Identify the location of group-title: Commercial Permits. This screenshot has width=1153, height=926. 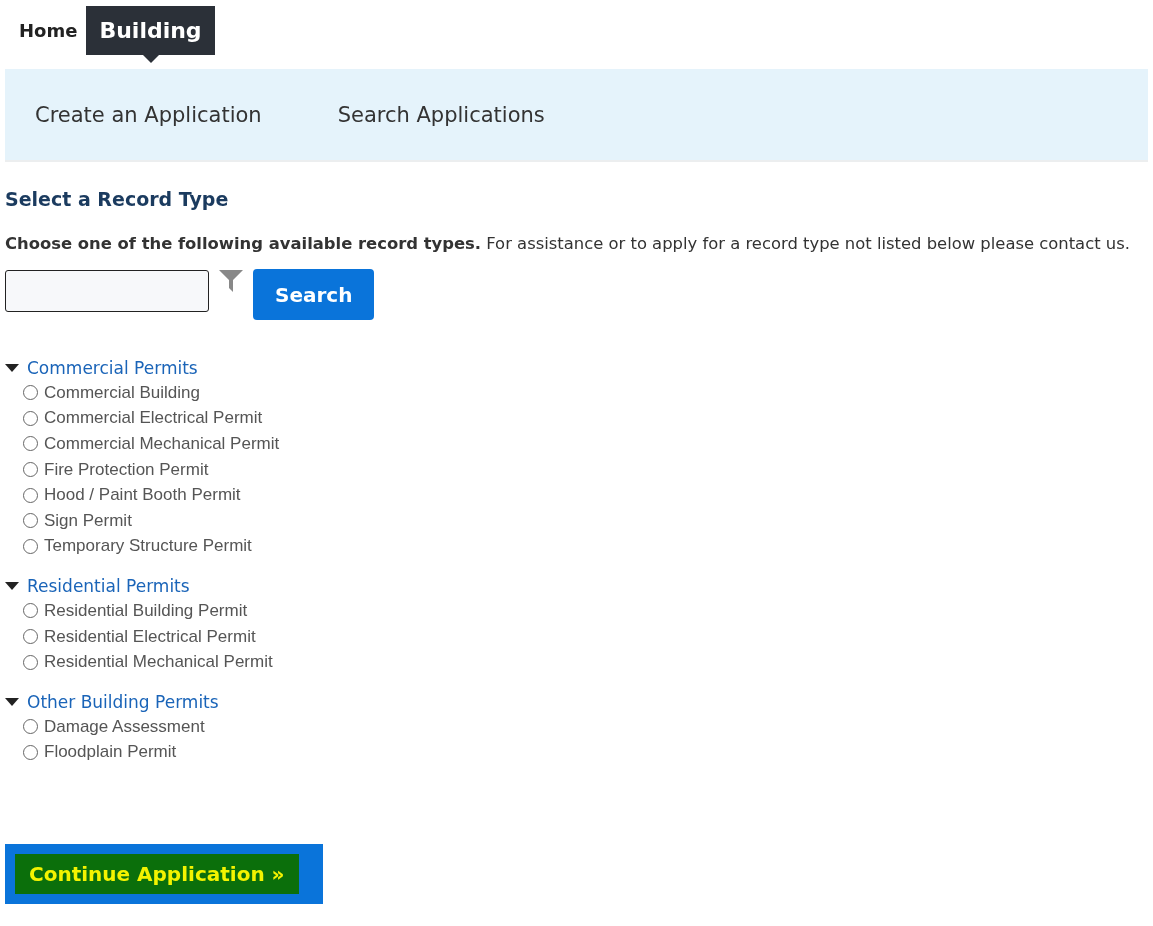
(112, 368).